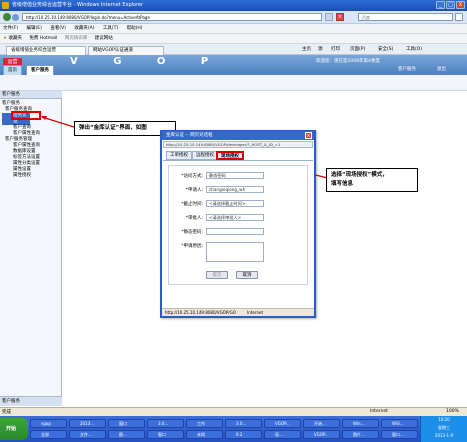 Image resolution: width=467 pixels, height=442 pixels. Describe the element at coordinates (379, 411) in the screenshot. I see `status-zone: Internet` at that location.